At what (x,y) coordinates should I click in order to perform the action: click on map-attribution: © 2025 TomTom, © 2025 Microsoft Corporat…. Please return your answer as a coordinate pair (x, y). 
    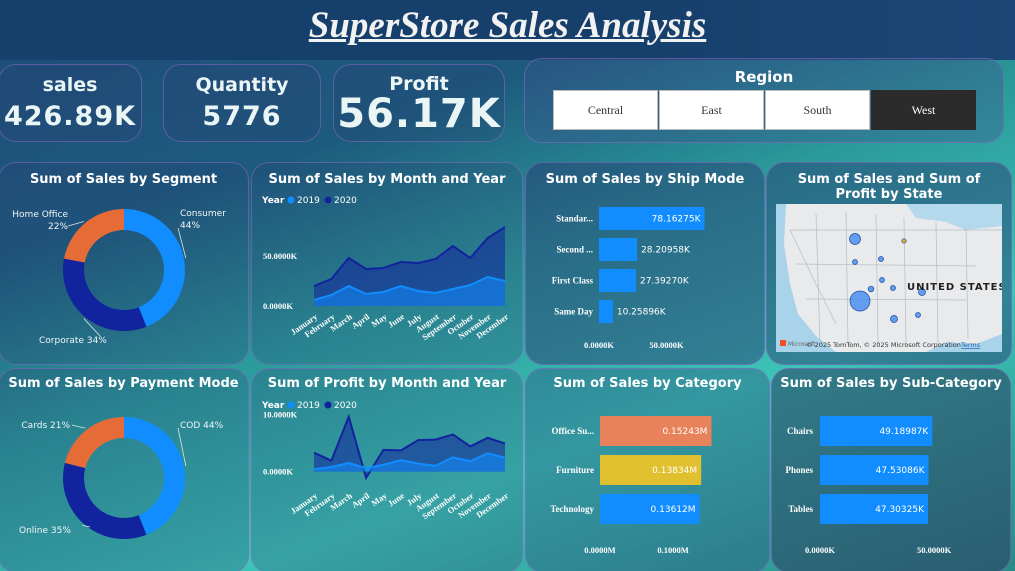
    Looking at the image, I should click on (883, 345).